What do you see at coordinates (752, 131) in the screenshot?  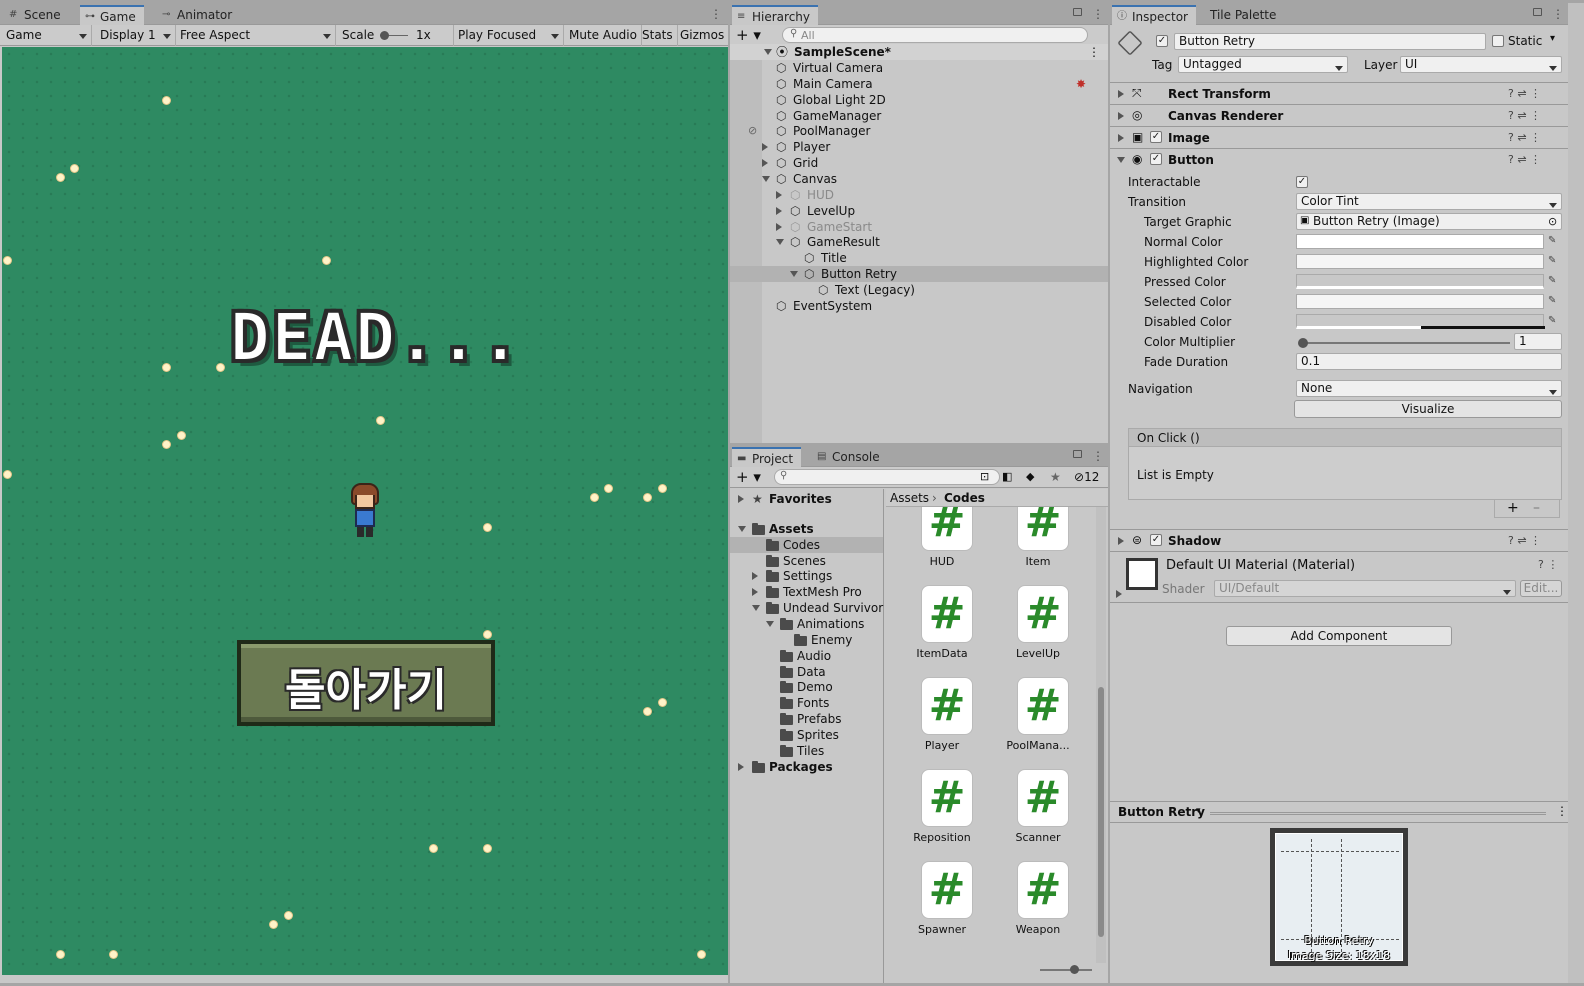 I see `visibility-hidden-icon: ⊘` at bounding box center [752, 131].